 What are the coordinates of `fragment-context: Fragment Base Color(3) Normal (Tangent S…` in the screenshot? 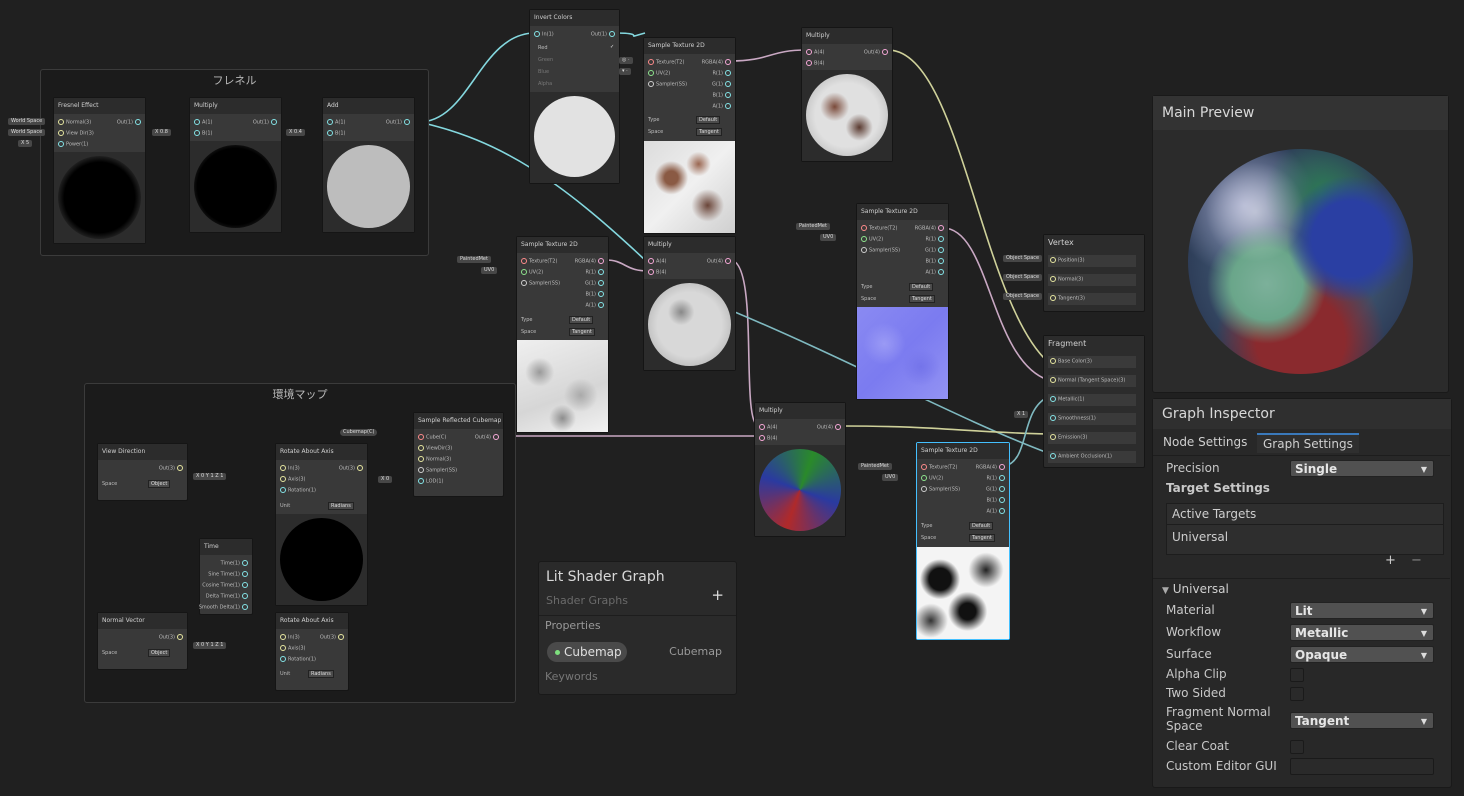 It's located at (1094, 401).